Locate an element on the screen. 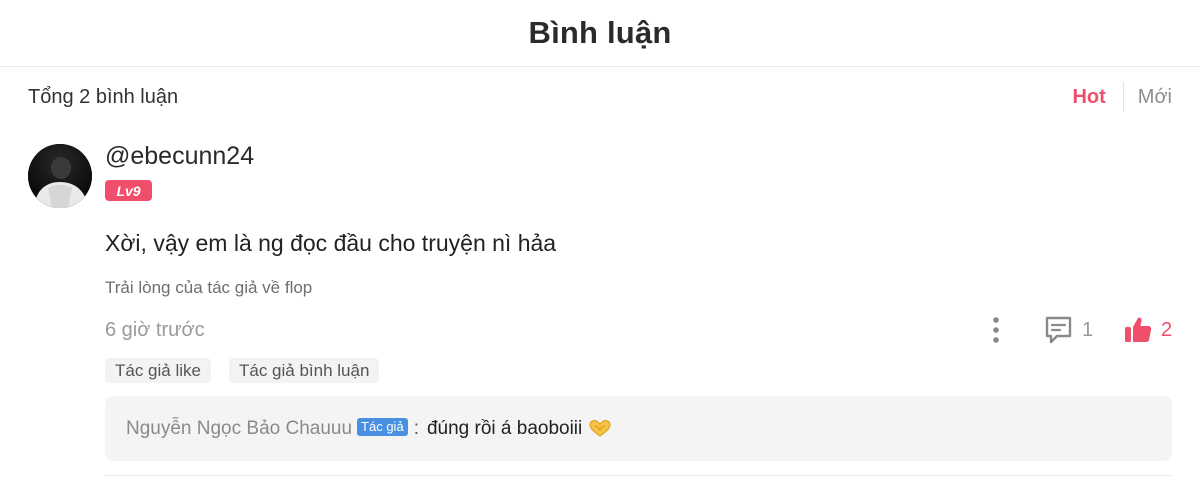 The width and height of the screenshot is (1200, 482). sort-tabs: Hot Mới is located at coordinates (1122, 97).